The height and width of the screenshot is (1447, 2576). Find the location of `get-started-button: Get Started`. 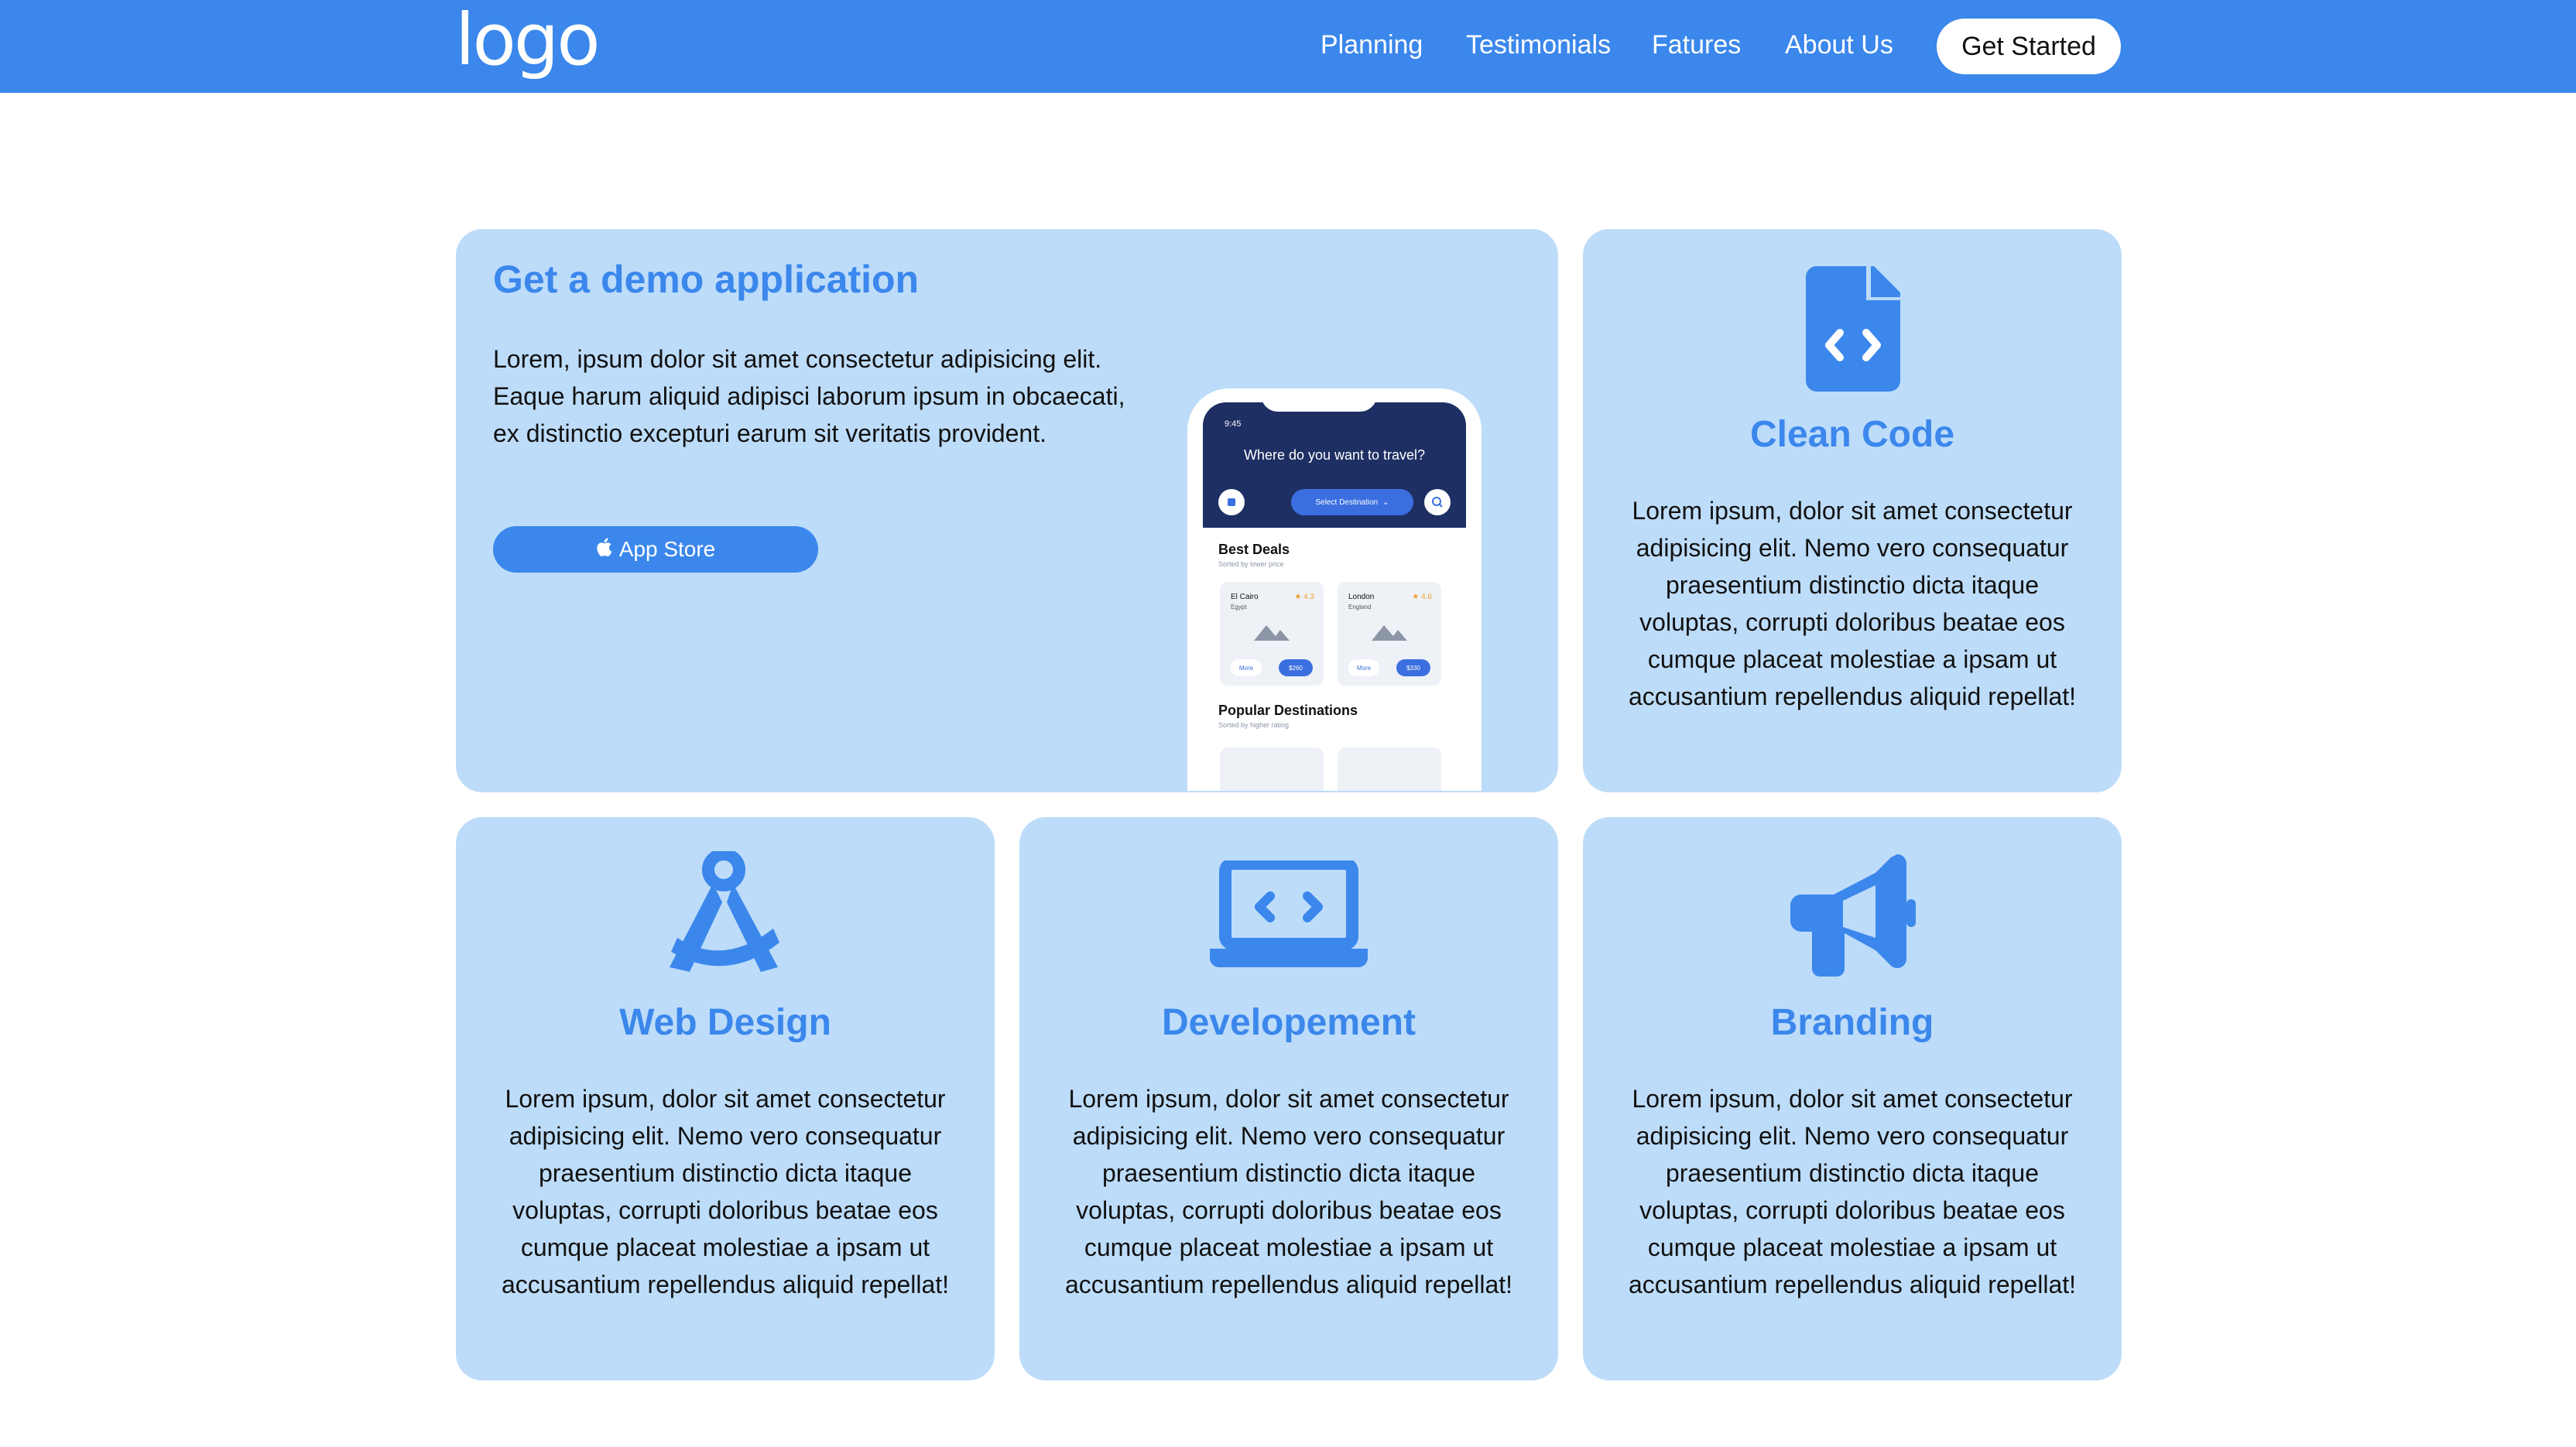

get-started-button: Get Started is located at coordinates (2029, 46).